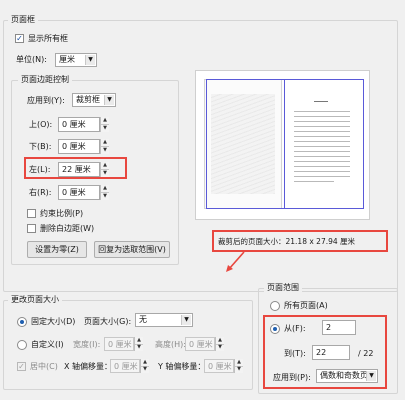  I want to click on set-to-zero-button: 设置为零(Z), so click(57, 249).